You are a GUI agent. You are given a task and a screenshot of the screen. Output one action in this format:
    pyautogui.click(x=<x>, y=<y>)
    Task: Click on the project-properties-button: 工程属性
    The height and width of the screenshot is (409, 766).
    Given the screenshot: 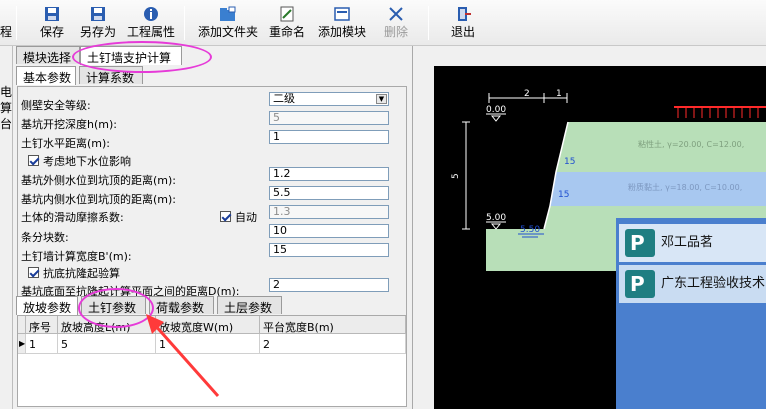 What is the action you would take?
    pyautogui.click(x=151, y=24)
    